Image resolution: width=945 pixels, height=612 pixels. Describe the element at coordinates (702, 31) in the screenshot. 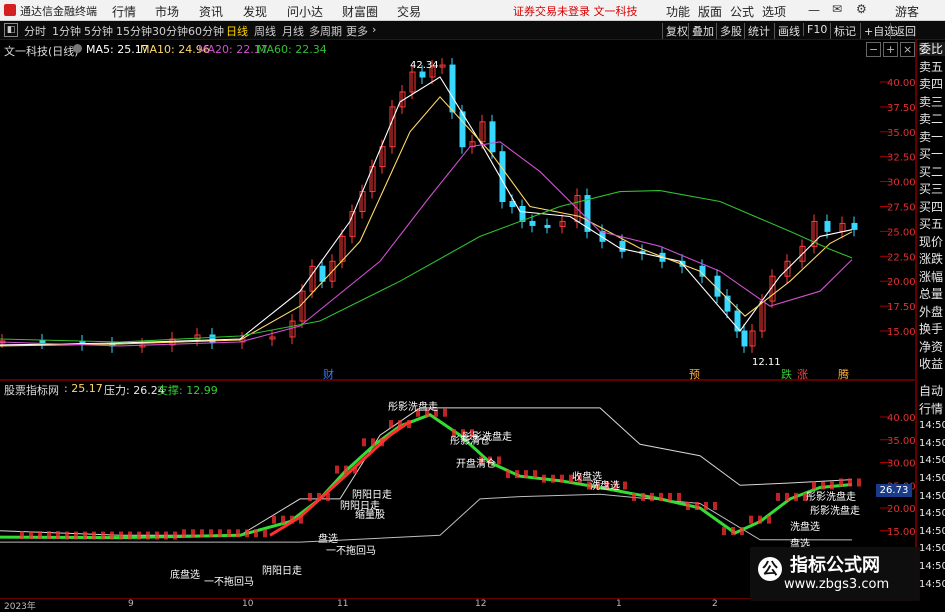

I see `overlay-button: 叠加` at that location.